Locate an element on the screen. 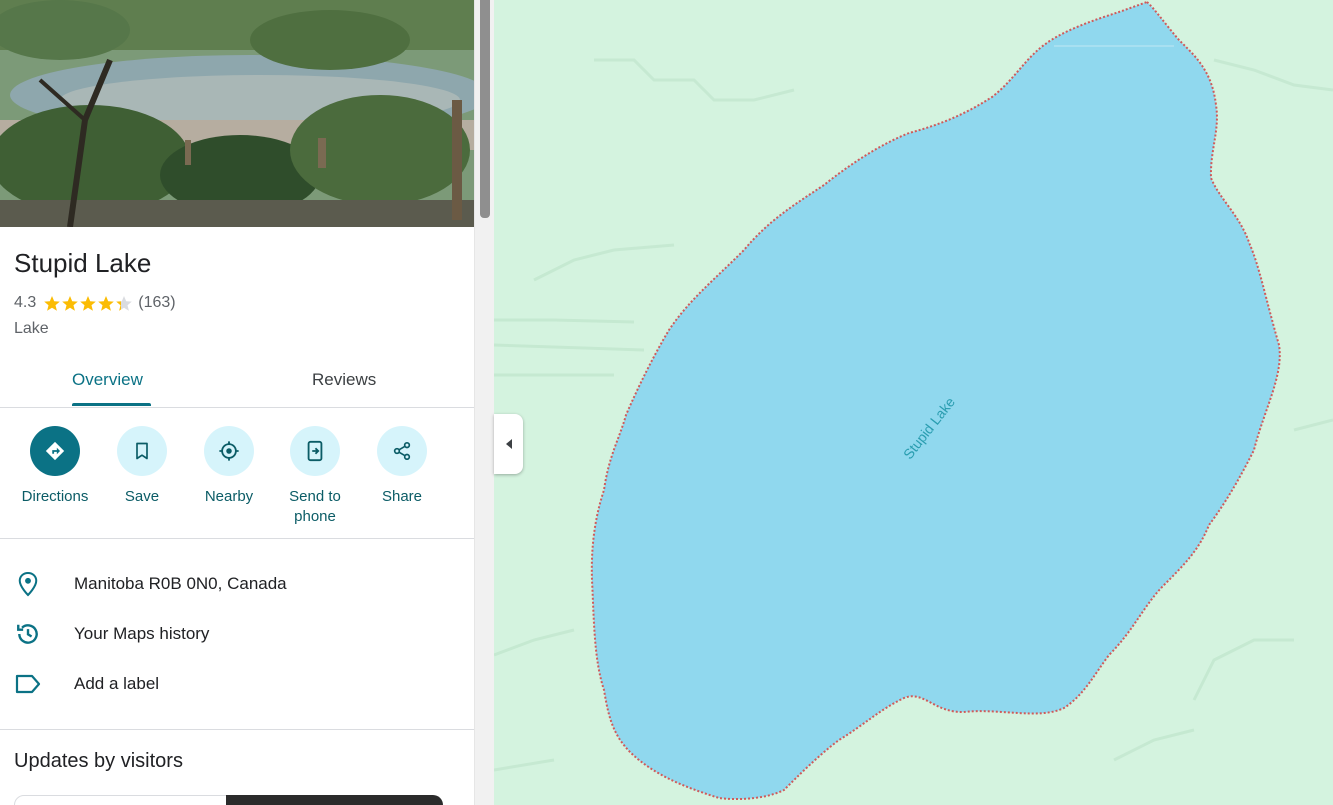 This screenshot has height=805, width=1333. place-title: Stupid Lake is located at coordinates (83, 263).